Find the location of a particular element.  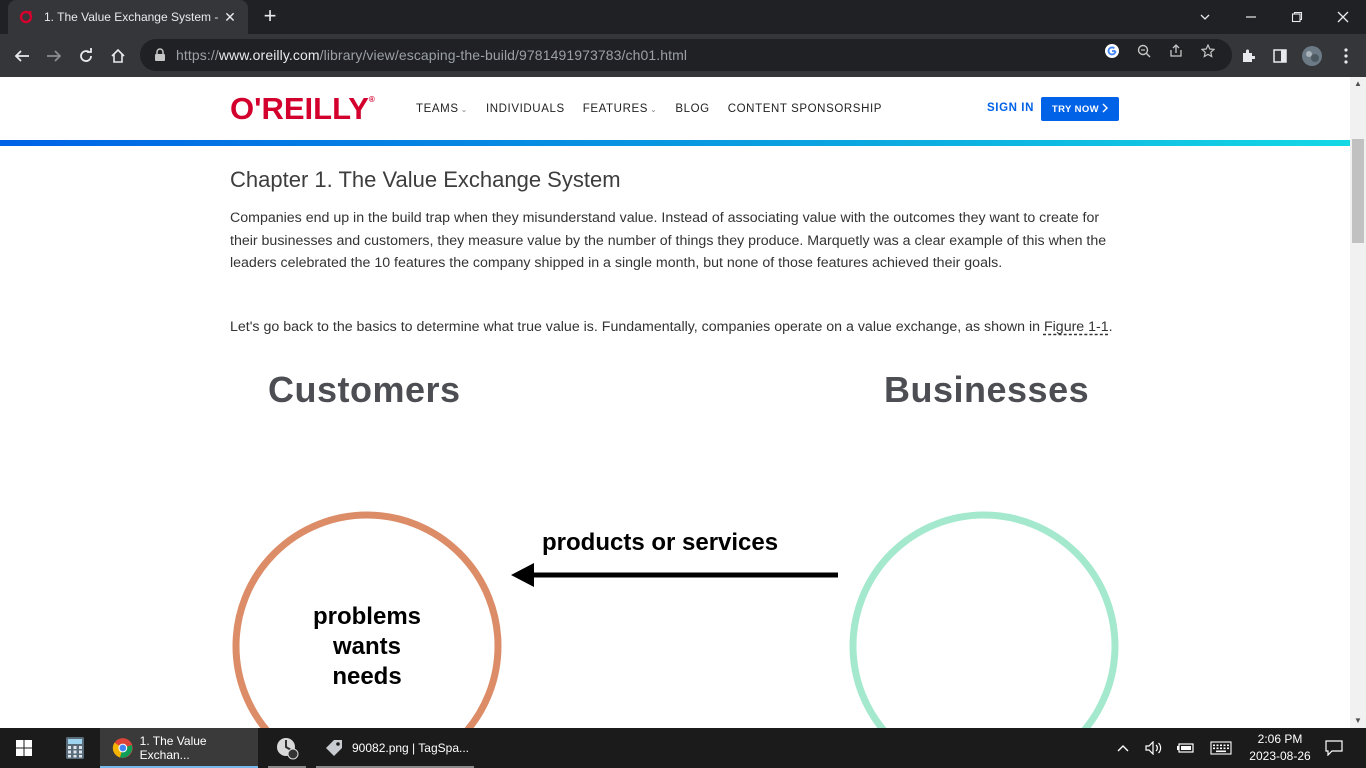

start-button is located at coordinates (24, 748).